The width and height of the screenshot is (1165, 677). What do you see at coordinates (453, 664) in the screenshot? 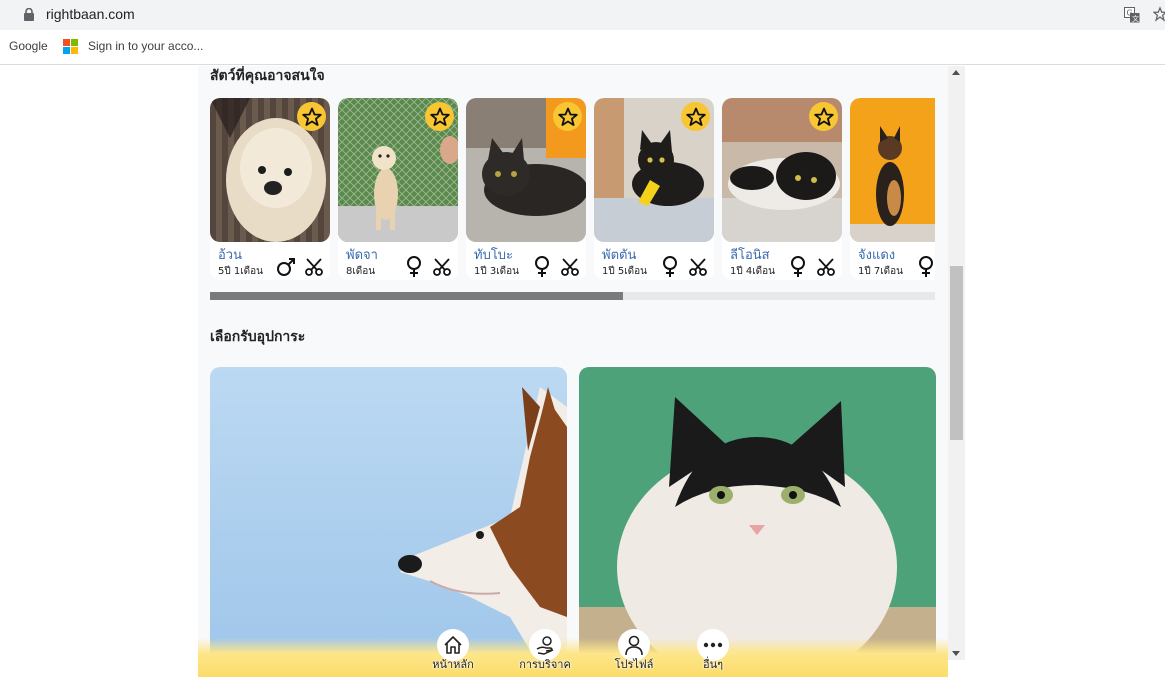
I see `nav-home-label: หน้าหลัก` at bounding box center [453, 664].